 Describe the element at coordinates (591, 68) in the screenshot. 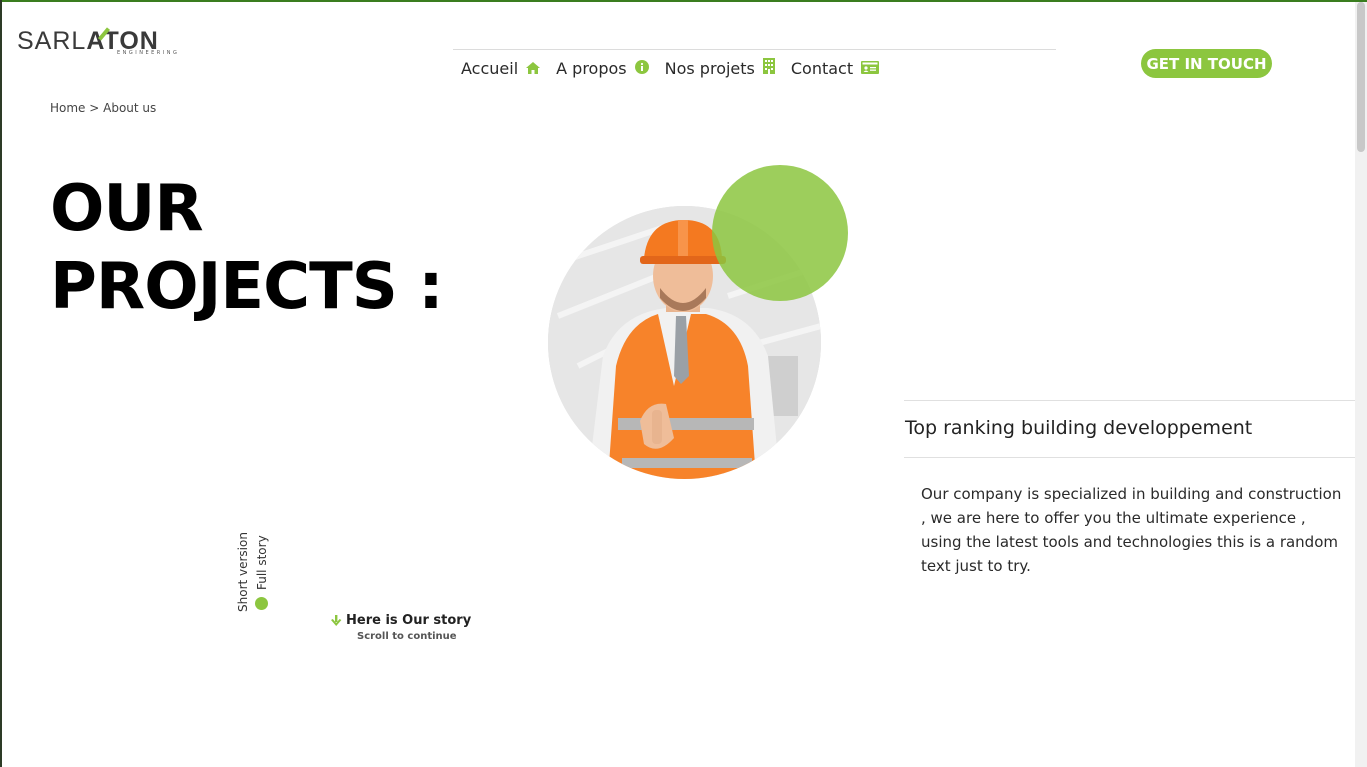

I see `nav-item-label: A propos` at that location.